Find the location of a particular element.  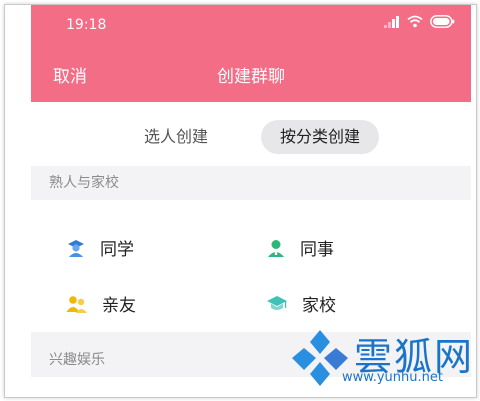

watermark-logo-icon is located at coordinates (320, 358).